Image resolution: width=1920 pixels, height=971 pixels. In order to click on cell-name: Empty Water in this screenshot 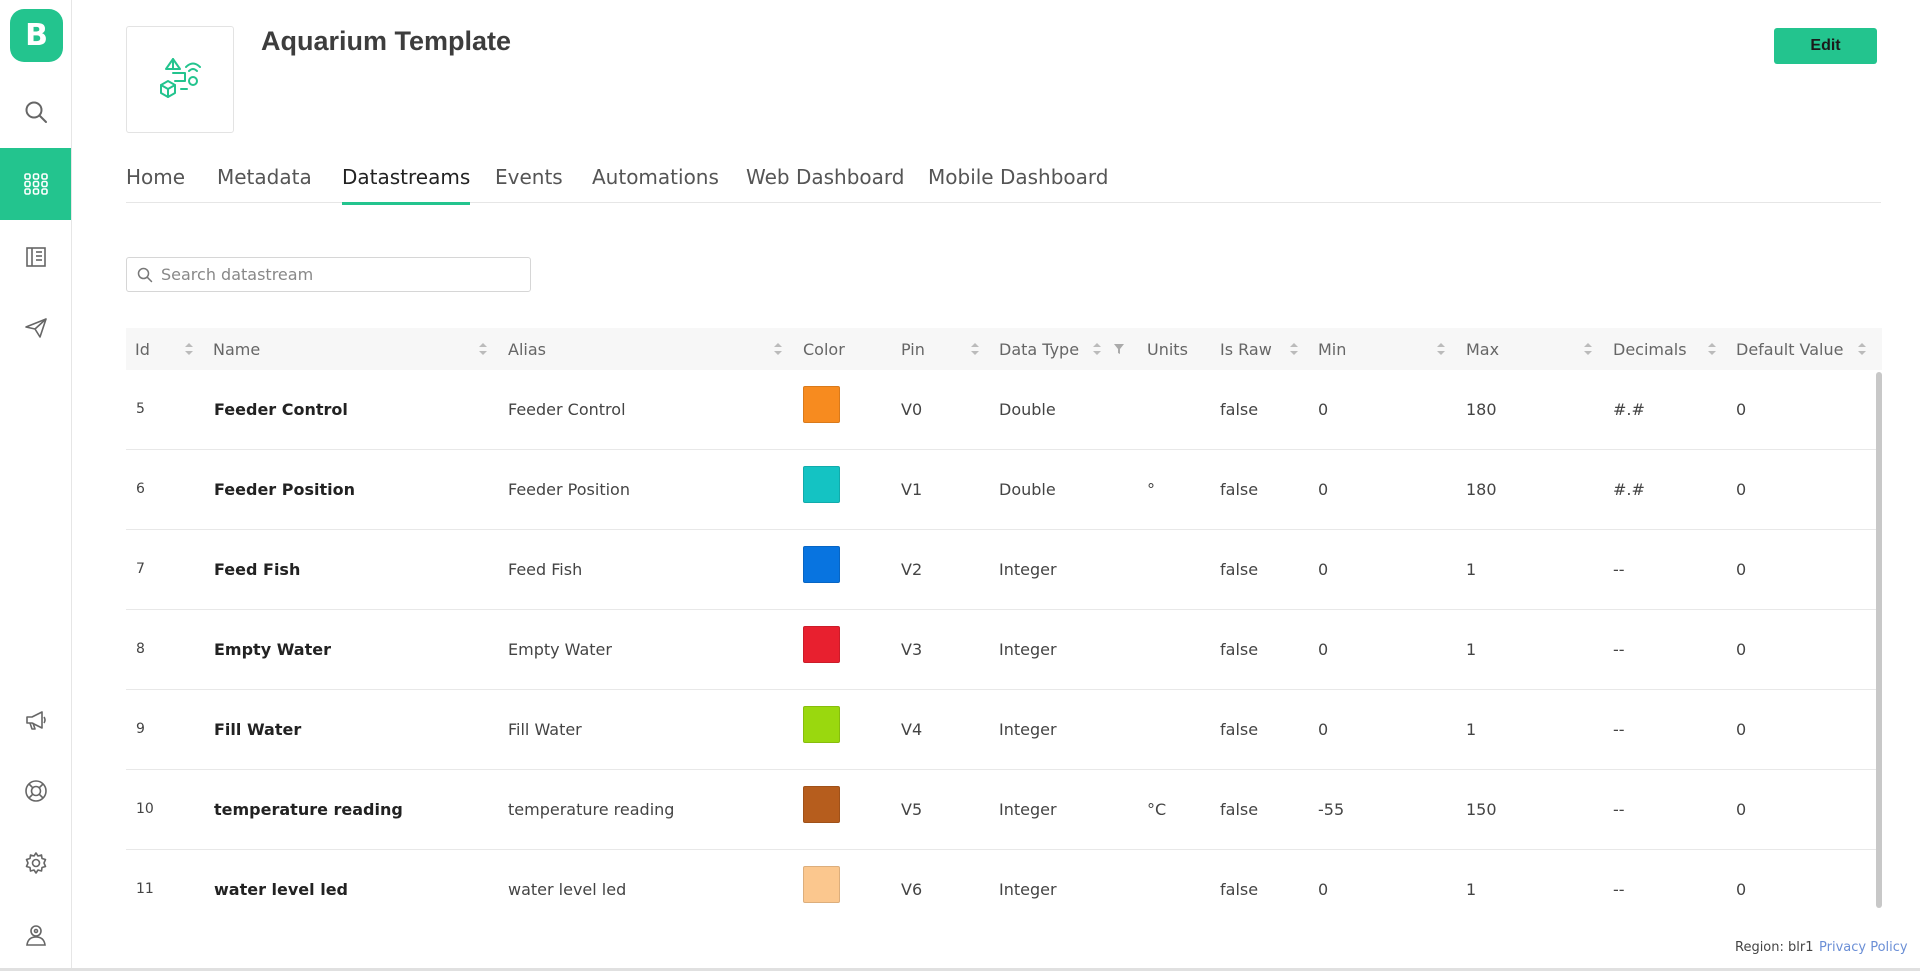, I will do `click(272, 649)`.